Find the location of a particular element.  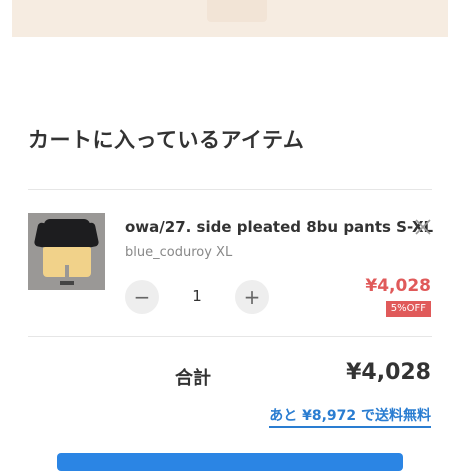

remove-item-button is located at coordinates (423, 227).